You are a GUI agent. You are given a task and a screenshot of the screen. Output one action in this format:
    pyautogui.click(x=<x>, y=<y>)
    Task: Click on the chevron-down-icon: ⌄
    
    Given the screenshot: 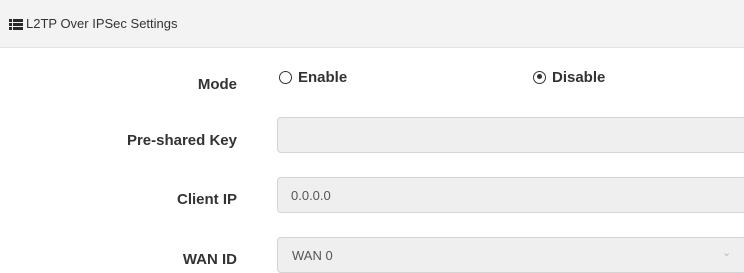 What is the action you would take?
    pyautogui.click(x=727, y=253)
    